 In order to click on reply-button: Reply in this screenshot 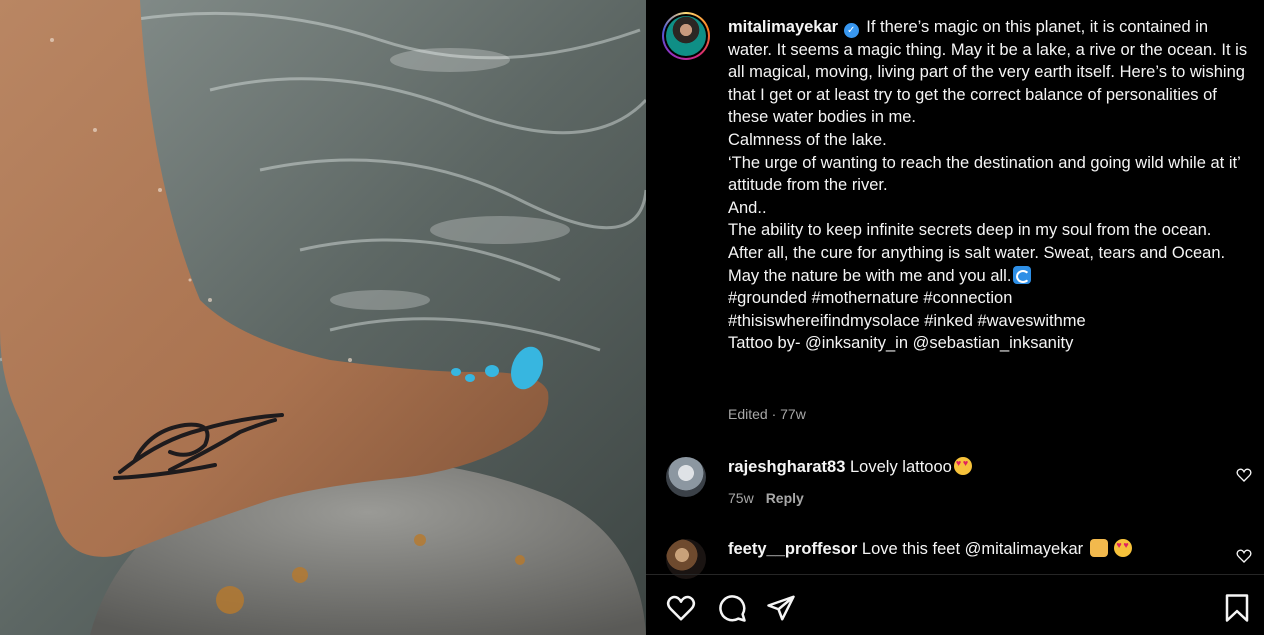, I will do `click(785, 498)`.